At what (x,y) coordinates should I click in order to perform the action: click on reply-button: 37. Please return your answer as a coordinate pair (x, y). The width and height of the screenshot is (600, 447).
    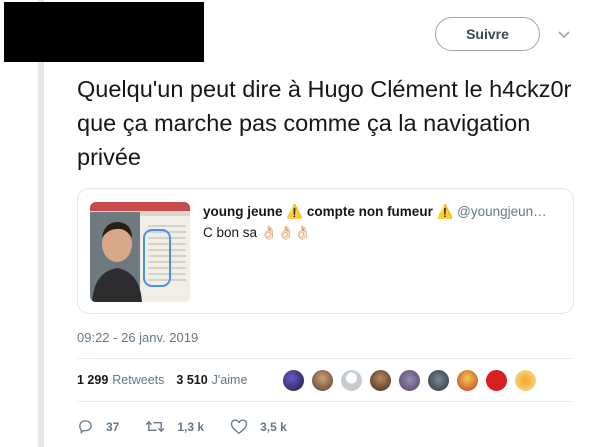
    Looking at the image, I should click on (111, 426).